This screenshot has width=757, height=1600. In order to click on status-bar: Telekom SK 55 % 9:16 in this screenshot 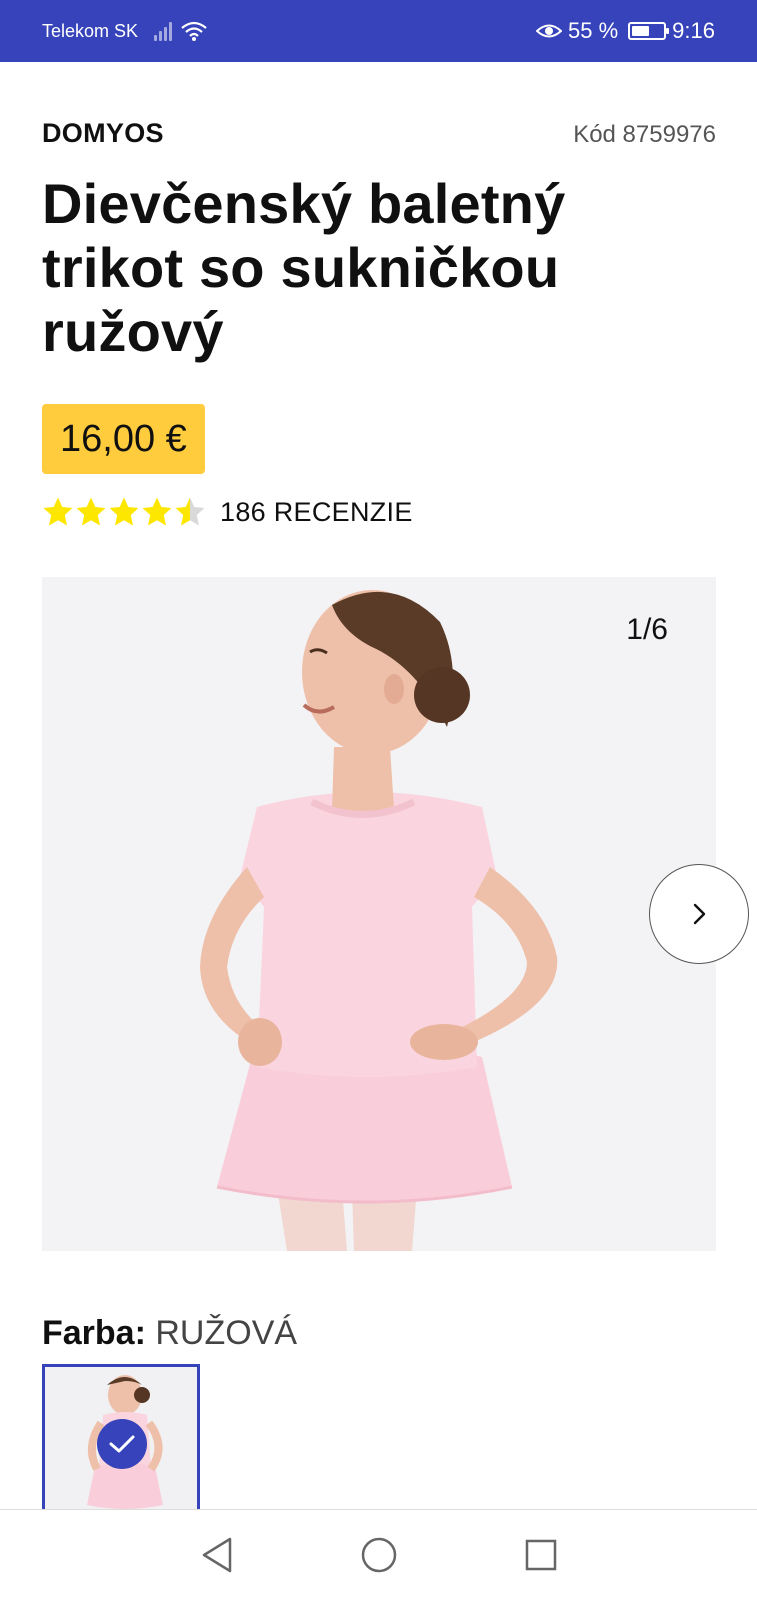, I will do `click(378, 31)`.